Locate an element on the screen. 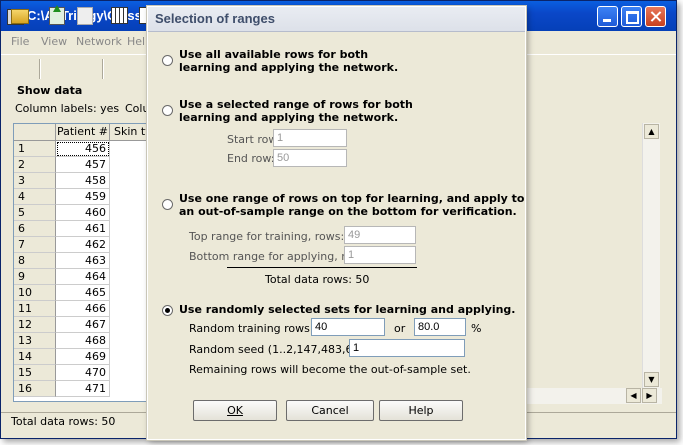  random-percent-input: 80.0 is located at coordinates (440, 327).